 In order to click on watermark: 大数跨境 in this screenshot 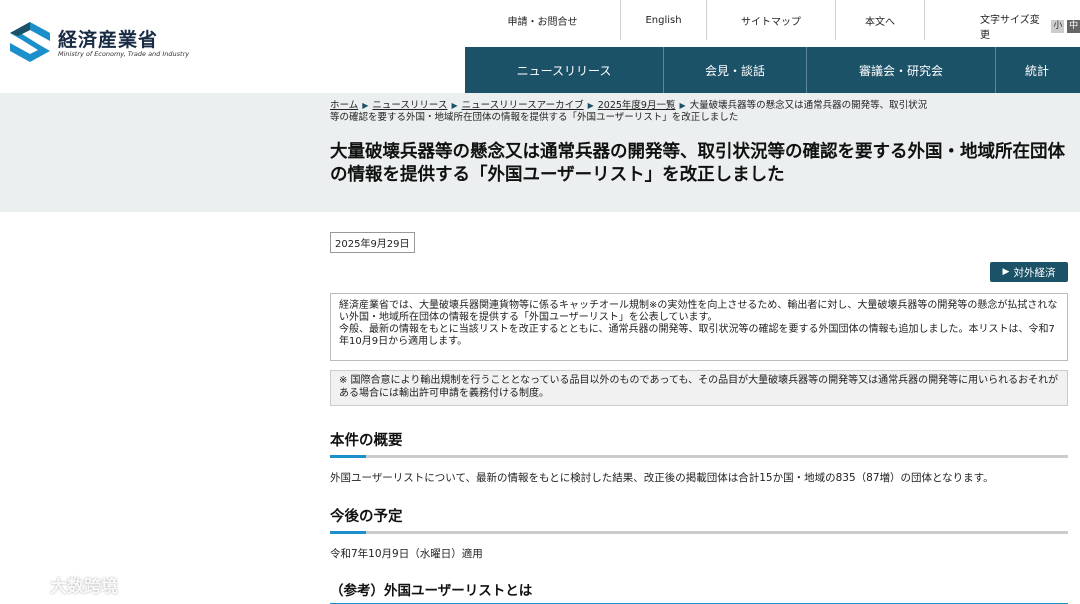, I will do `click(63, 584)`.